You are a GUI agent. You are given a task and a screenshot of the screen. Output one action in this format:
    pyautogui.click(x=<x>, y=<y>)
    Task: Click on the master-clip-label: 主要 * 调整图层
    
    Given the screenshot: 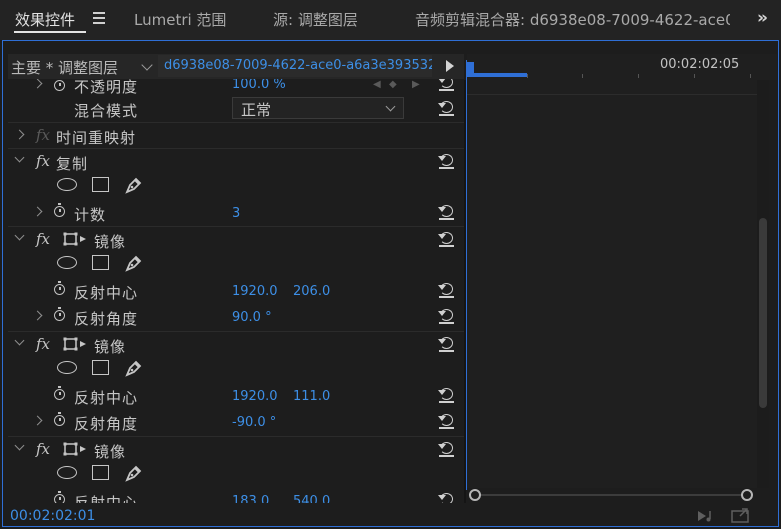 What is the action you would take?
    pyautogui.click(x=64, y=67)
    